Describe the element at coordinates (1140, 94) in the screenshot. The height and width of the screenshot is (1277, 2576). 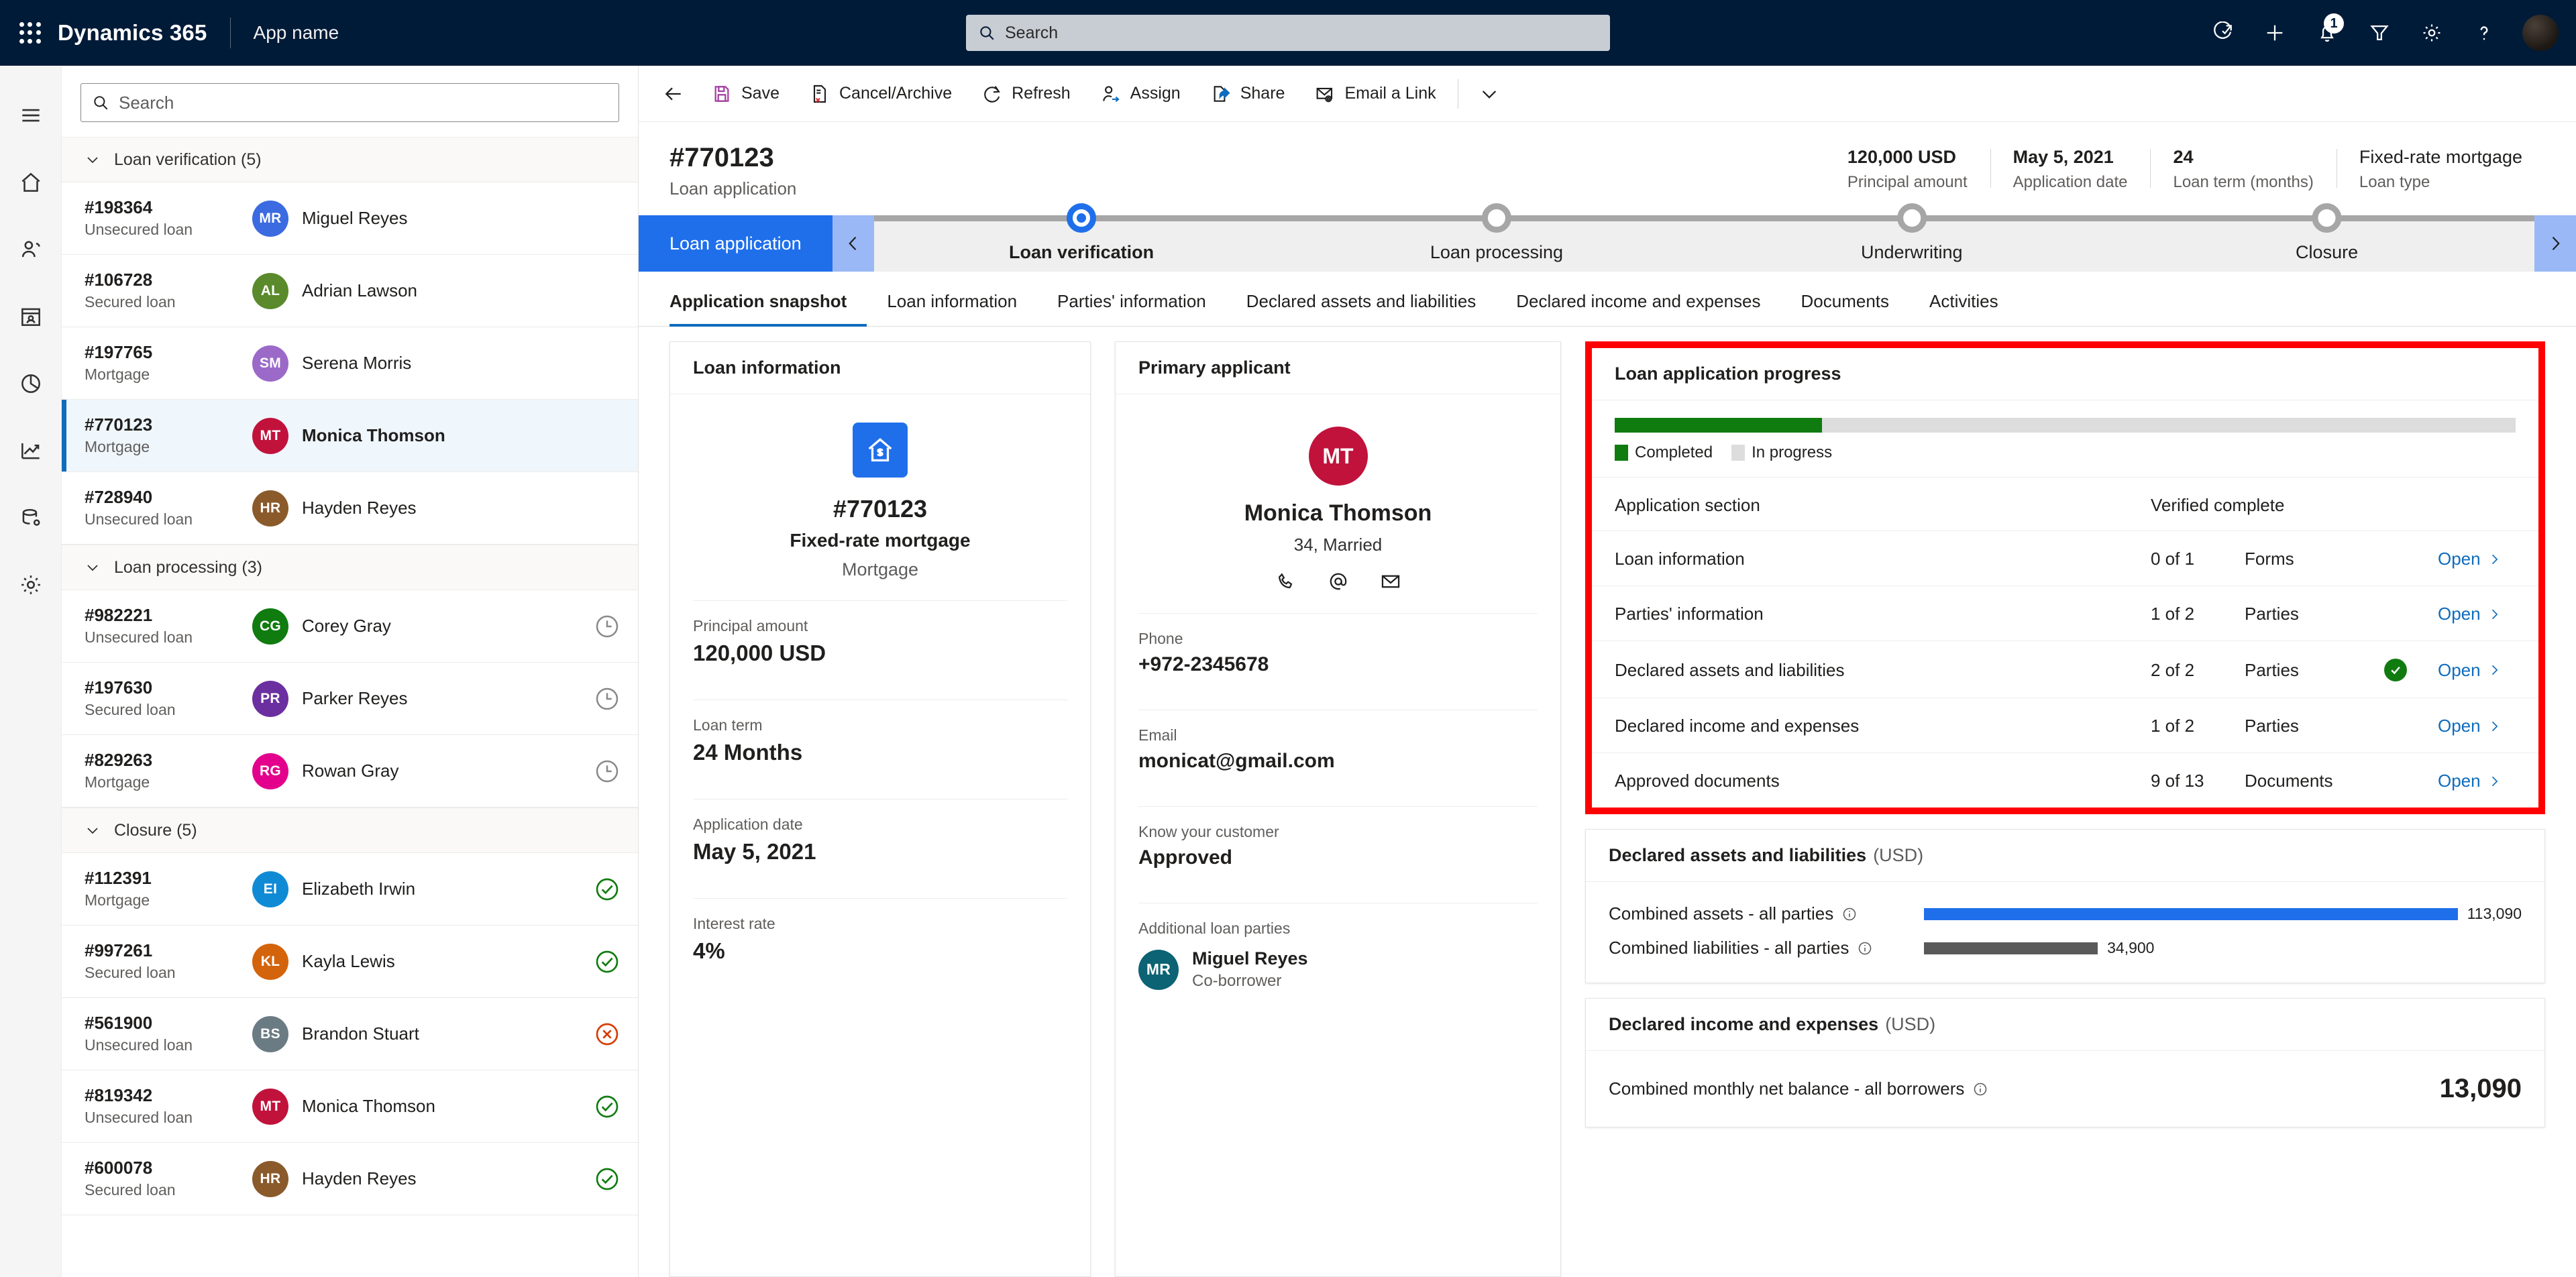
I see `assign-button: Assign` at that location.